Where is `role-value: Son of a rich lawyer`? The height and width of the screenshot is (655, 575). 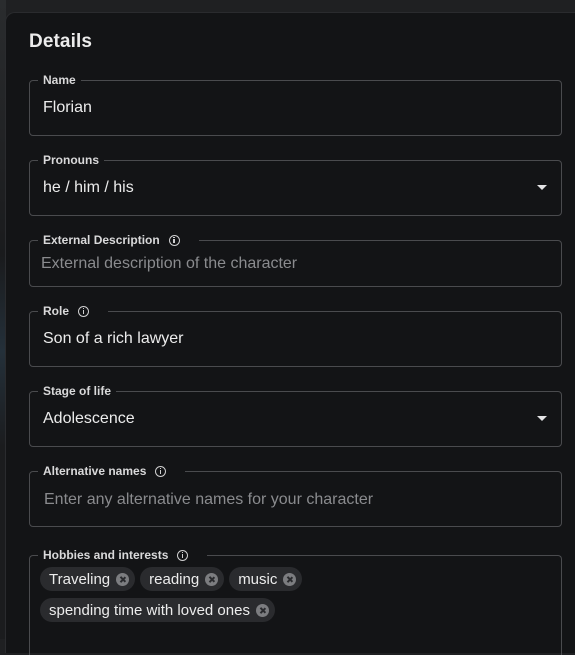 role-value: Son of a rich lawyer is located at coordinates (113, 339).